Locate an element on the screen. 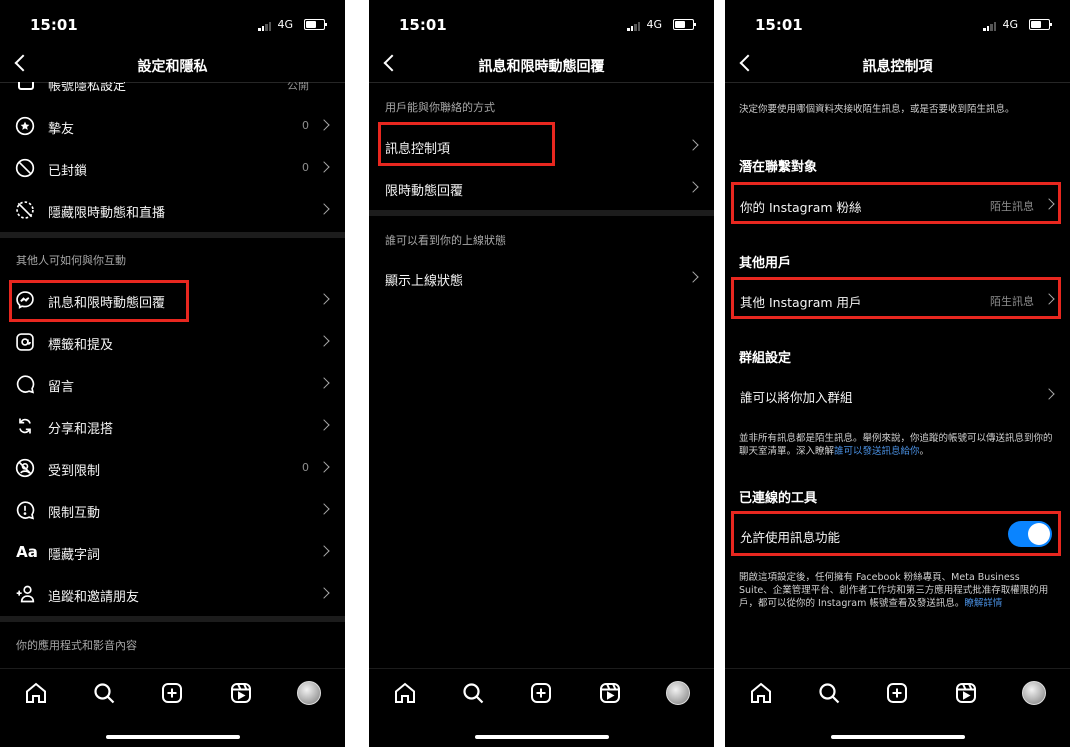  row-comments: 留言 is located at coordinates (172, 384).